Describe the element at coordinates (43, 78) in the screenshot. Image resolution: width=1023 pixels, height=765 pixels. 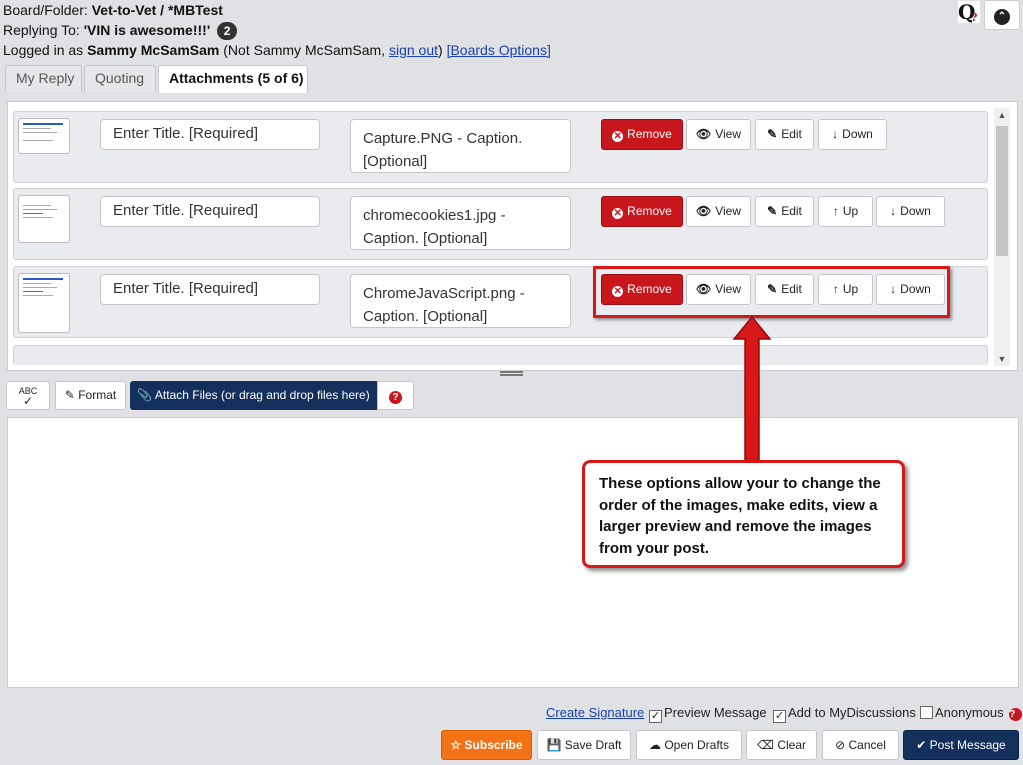
I see `tab-my-reply: My Reply` at that location.